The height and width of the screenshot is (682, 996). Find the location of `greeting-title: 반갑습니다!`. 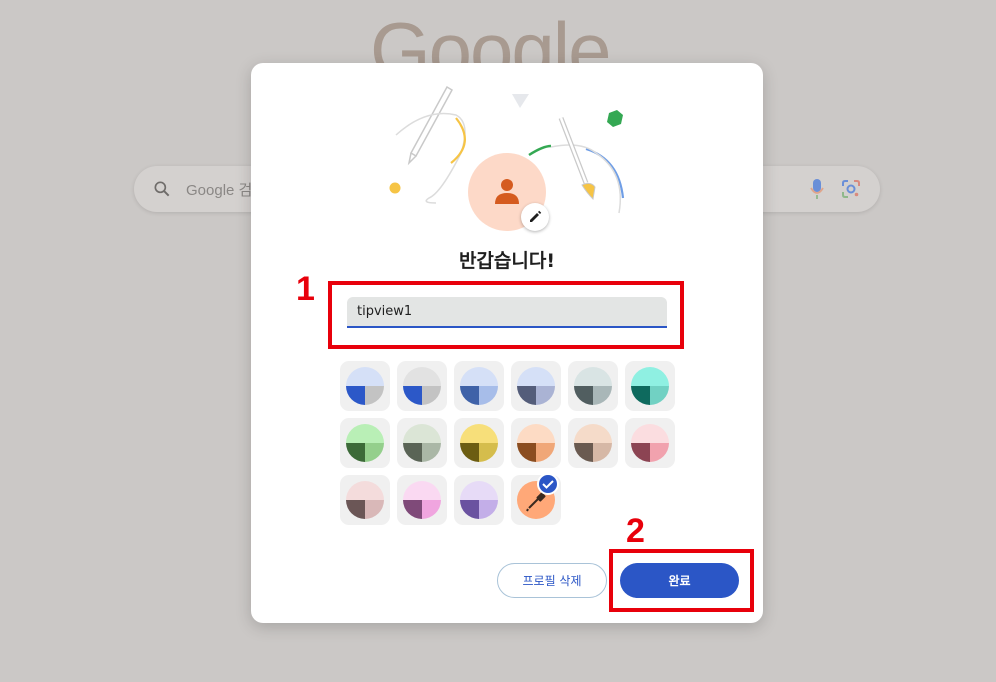

greeting-title: 반갑습니다! is located at coordinates (507, 261).